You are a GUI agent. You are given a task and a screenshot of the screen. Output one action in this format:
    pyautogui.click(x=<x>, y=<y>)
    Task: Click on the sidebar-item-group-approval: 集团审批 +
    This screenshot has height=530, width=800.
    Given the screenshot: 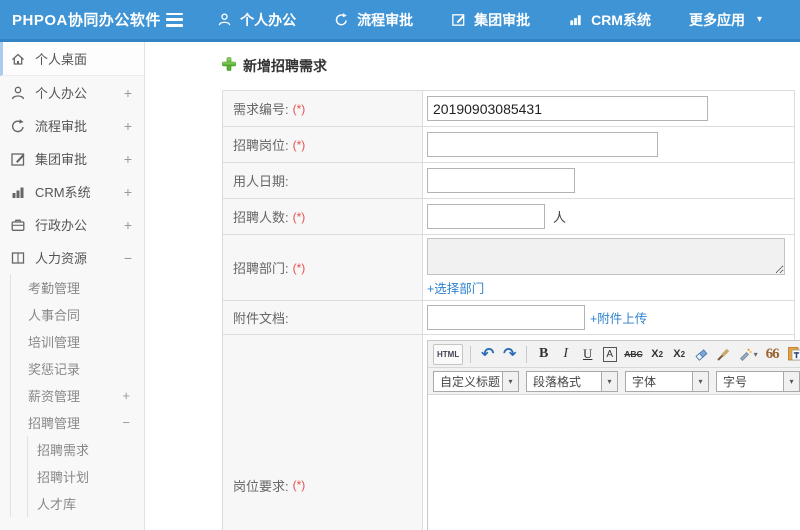 What is the action you would take?
    pyautogui.click(x=72, y=158)
    